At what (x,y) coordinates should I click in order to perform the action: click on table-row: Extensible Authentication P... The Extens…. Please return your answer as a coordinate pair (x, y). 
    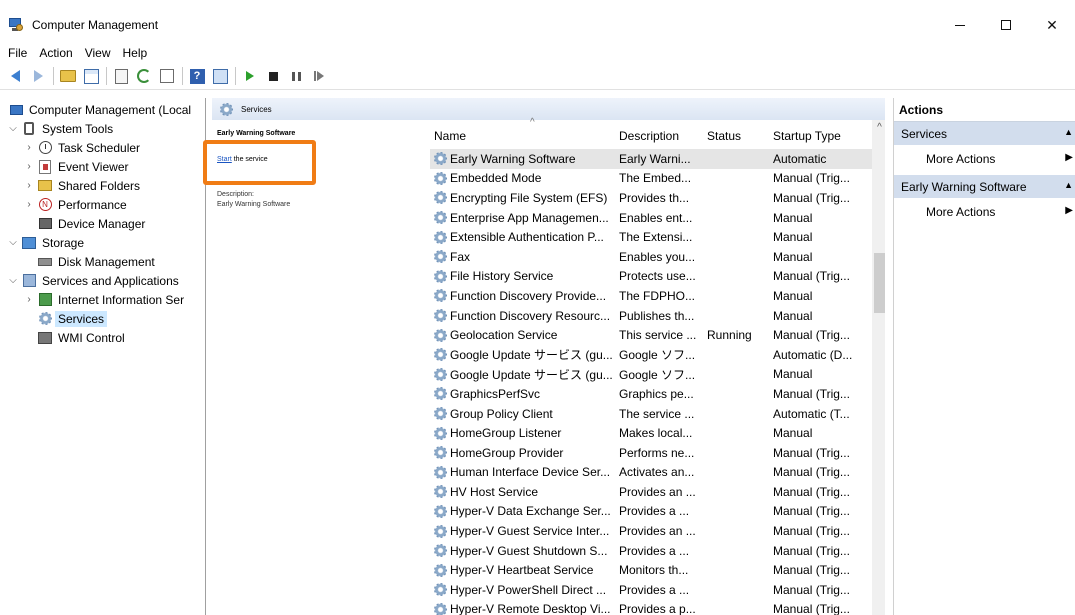
    Looking at the image, I should click on (651, 237).